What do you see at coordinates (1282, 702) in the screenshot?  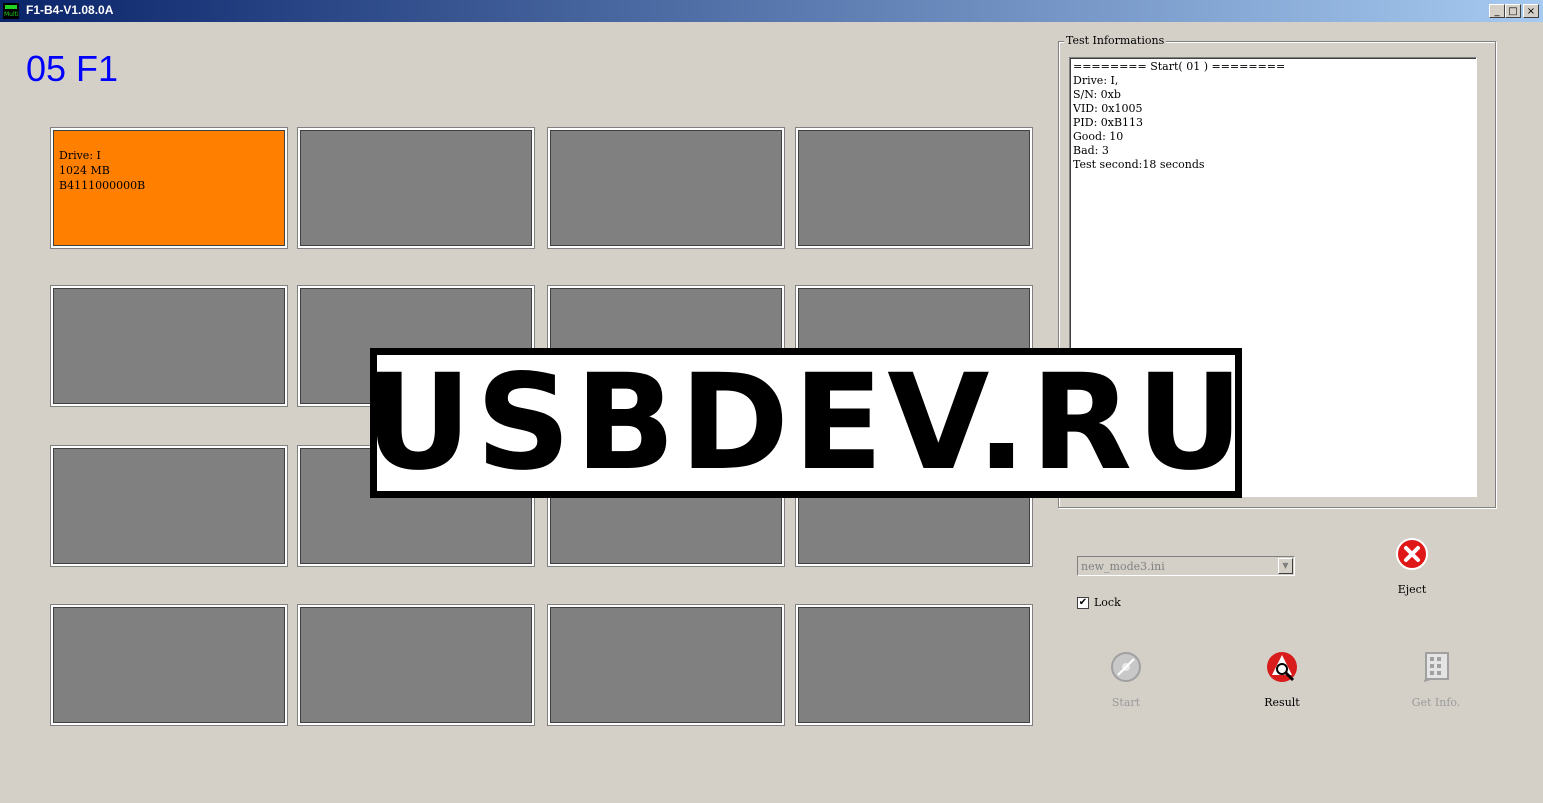 I see `result-label: Result` at bounding box center [1282, 702].